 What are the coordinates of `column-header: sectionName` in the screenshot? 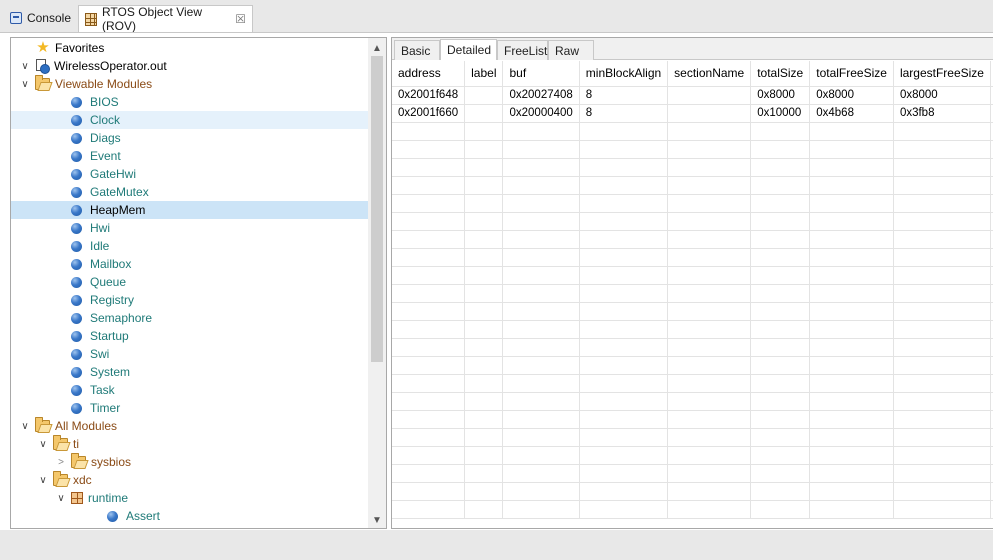 It's located at (709, 74).